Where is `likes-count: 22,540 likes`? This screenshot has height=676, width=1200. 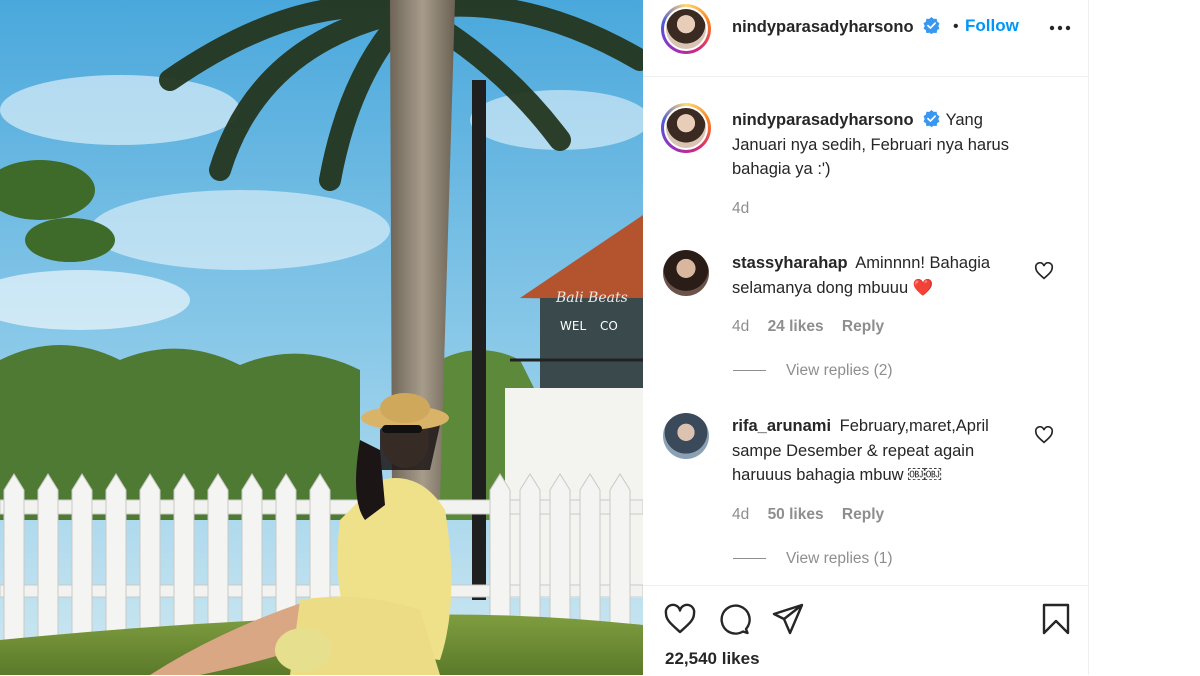 likes-count: 22,540 likes is located at coordinates (712, 659).